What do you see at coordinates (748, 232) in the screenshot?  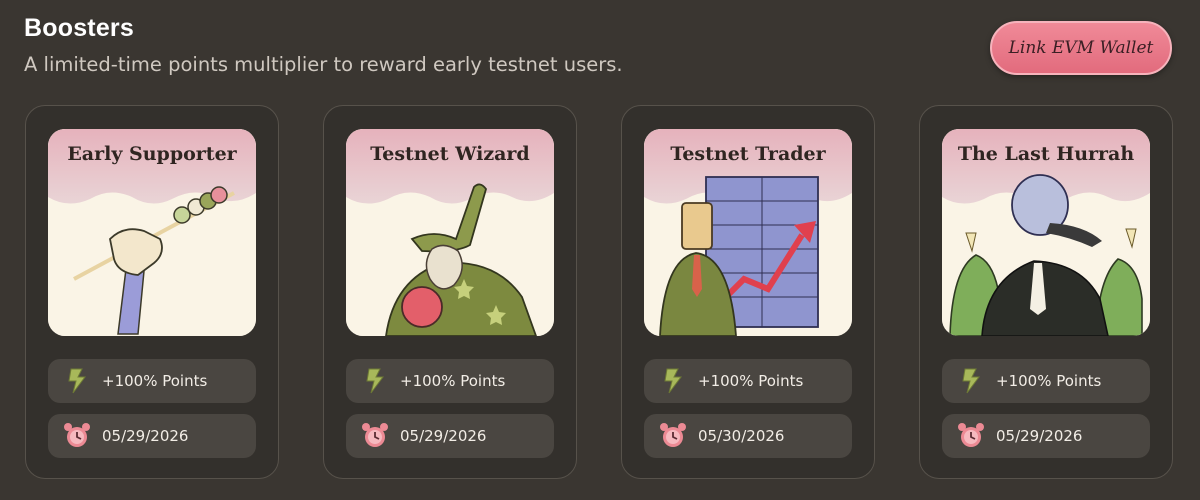 I see `booster-art: Testnet Trader` at bounding box center [748, 232].